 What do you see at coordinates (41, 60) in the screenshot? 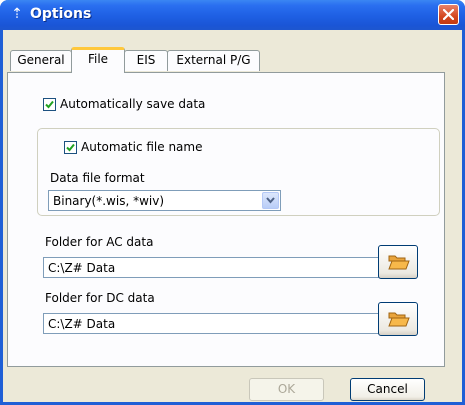
I see `tab-general: General` at bounding box center [41, 60].